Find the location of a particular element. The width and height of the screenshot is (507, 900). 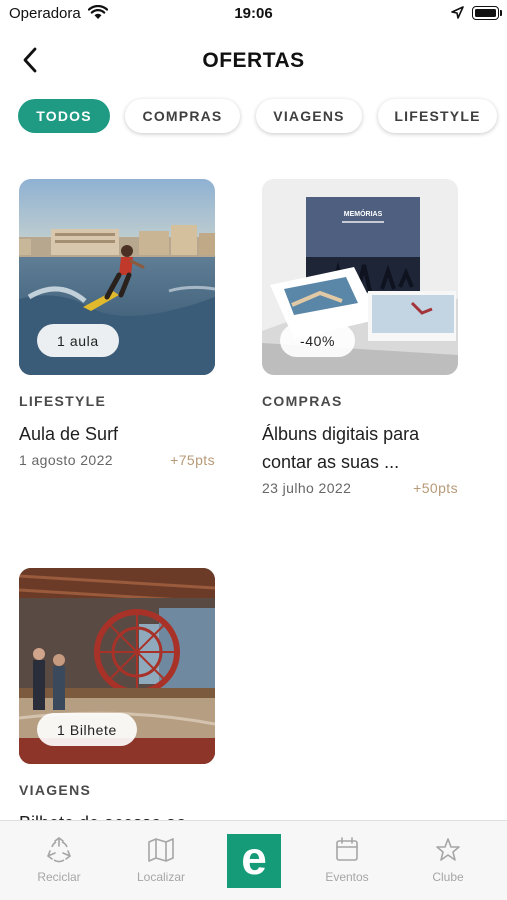

page-title: OFERTAS is located at coordinates (253, 60).